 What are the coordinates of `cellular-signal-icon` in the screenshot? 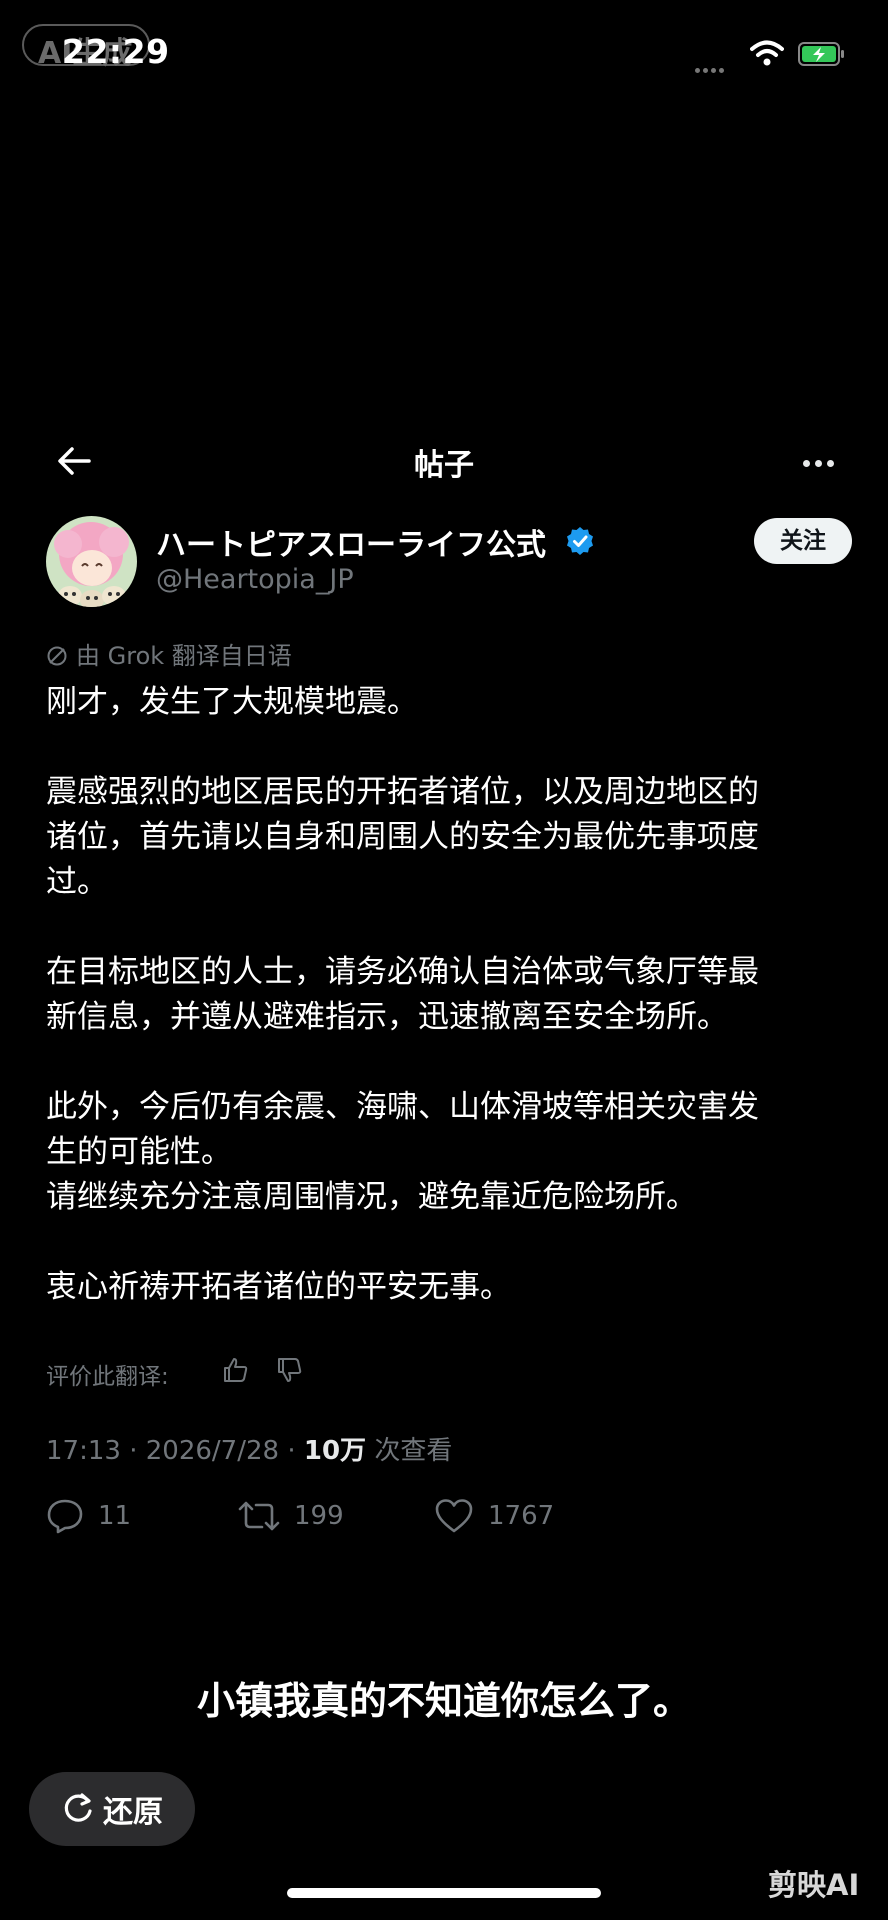 It's located at (711, 67).